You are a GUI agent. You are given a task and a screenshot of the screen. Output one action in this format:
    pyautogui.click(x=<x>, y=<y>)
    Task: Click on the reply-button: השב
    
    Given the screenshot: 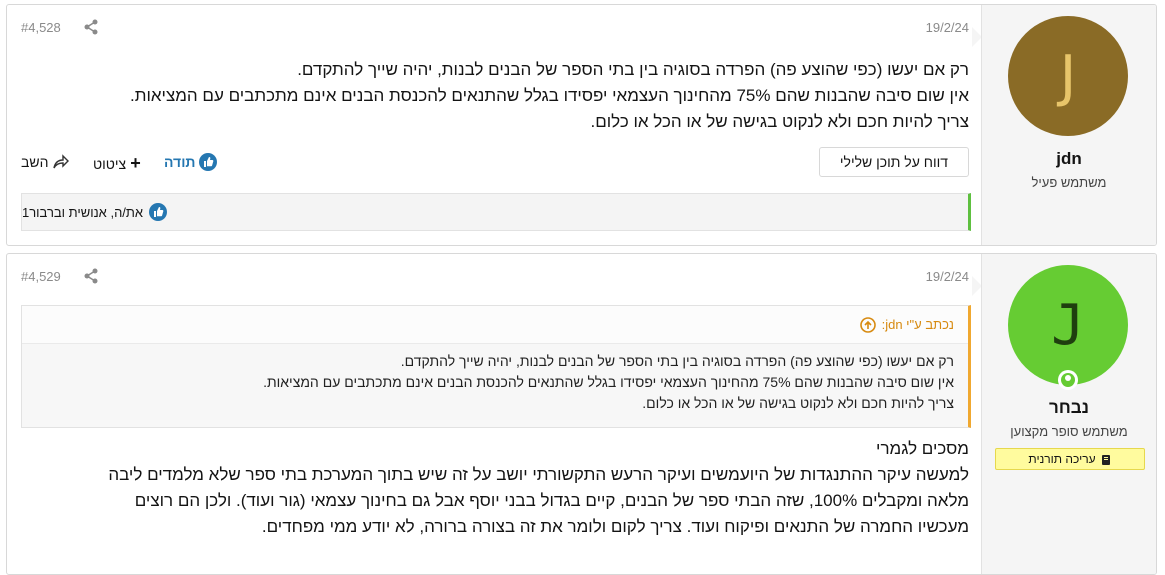 What is the action you would take?
    pyautogui.click(x=45, y=161)
    